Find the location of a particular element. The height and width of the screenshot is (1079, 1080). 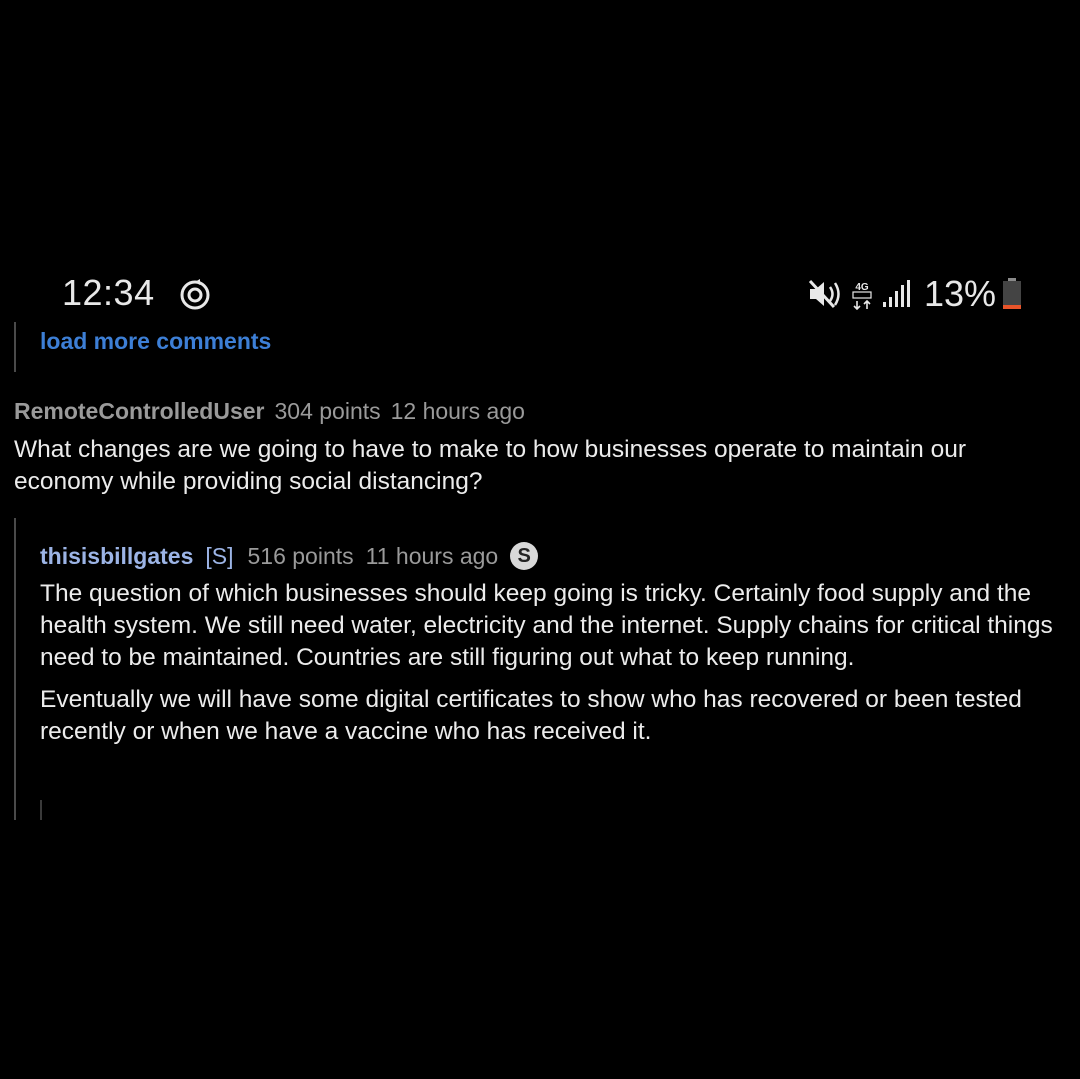

nested-thread-line is located at coordinates (41, 810).